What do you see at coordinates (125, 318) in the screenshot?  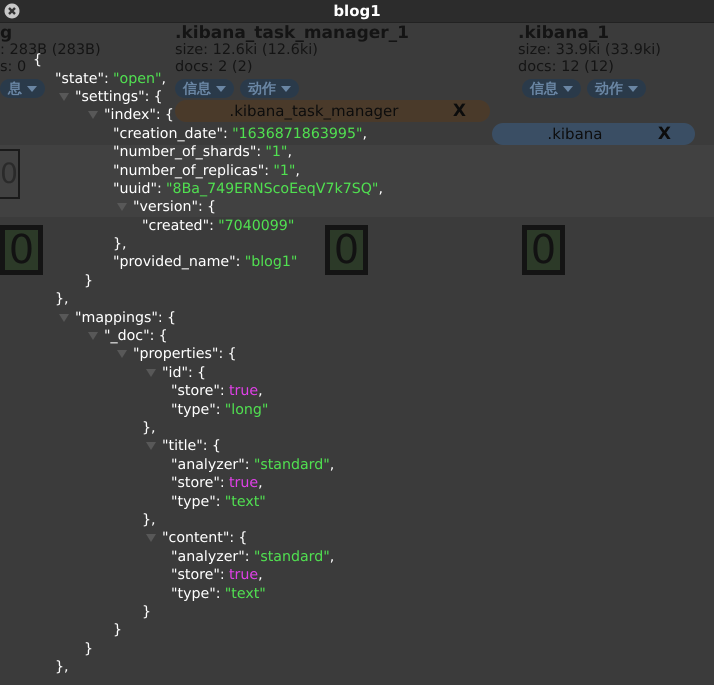 I see `json-line: "mappings": {` at bounding box center [125, 318].